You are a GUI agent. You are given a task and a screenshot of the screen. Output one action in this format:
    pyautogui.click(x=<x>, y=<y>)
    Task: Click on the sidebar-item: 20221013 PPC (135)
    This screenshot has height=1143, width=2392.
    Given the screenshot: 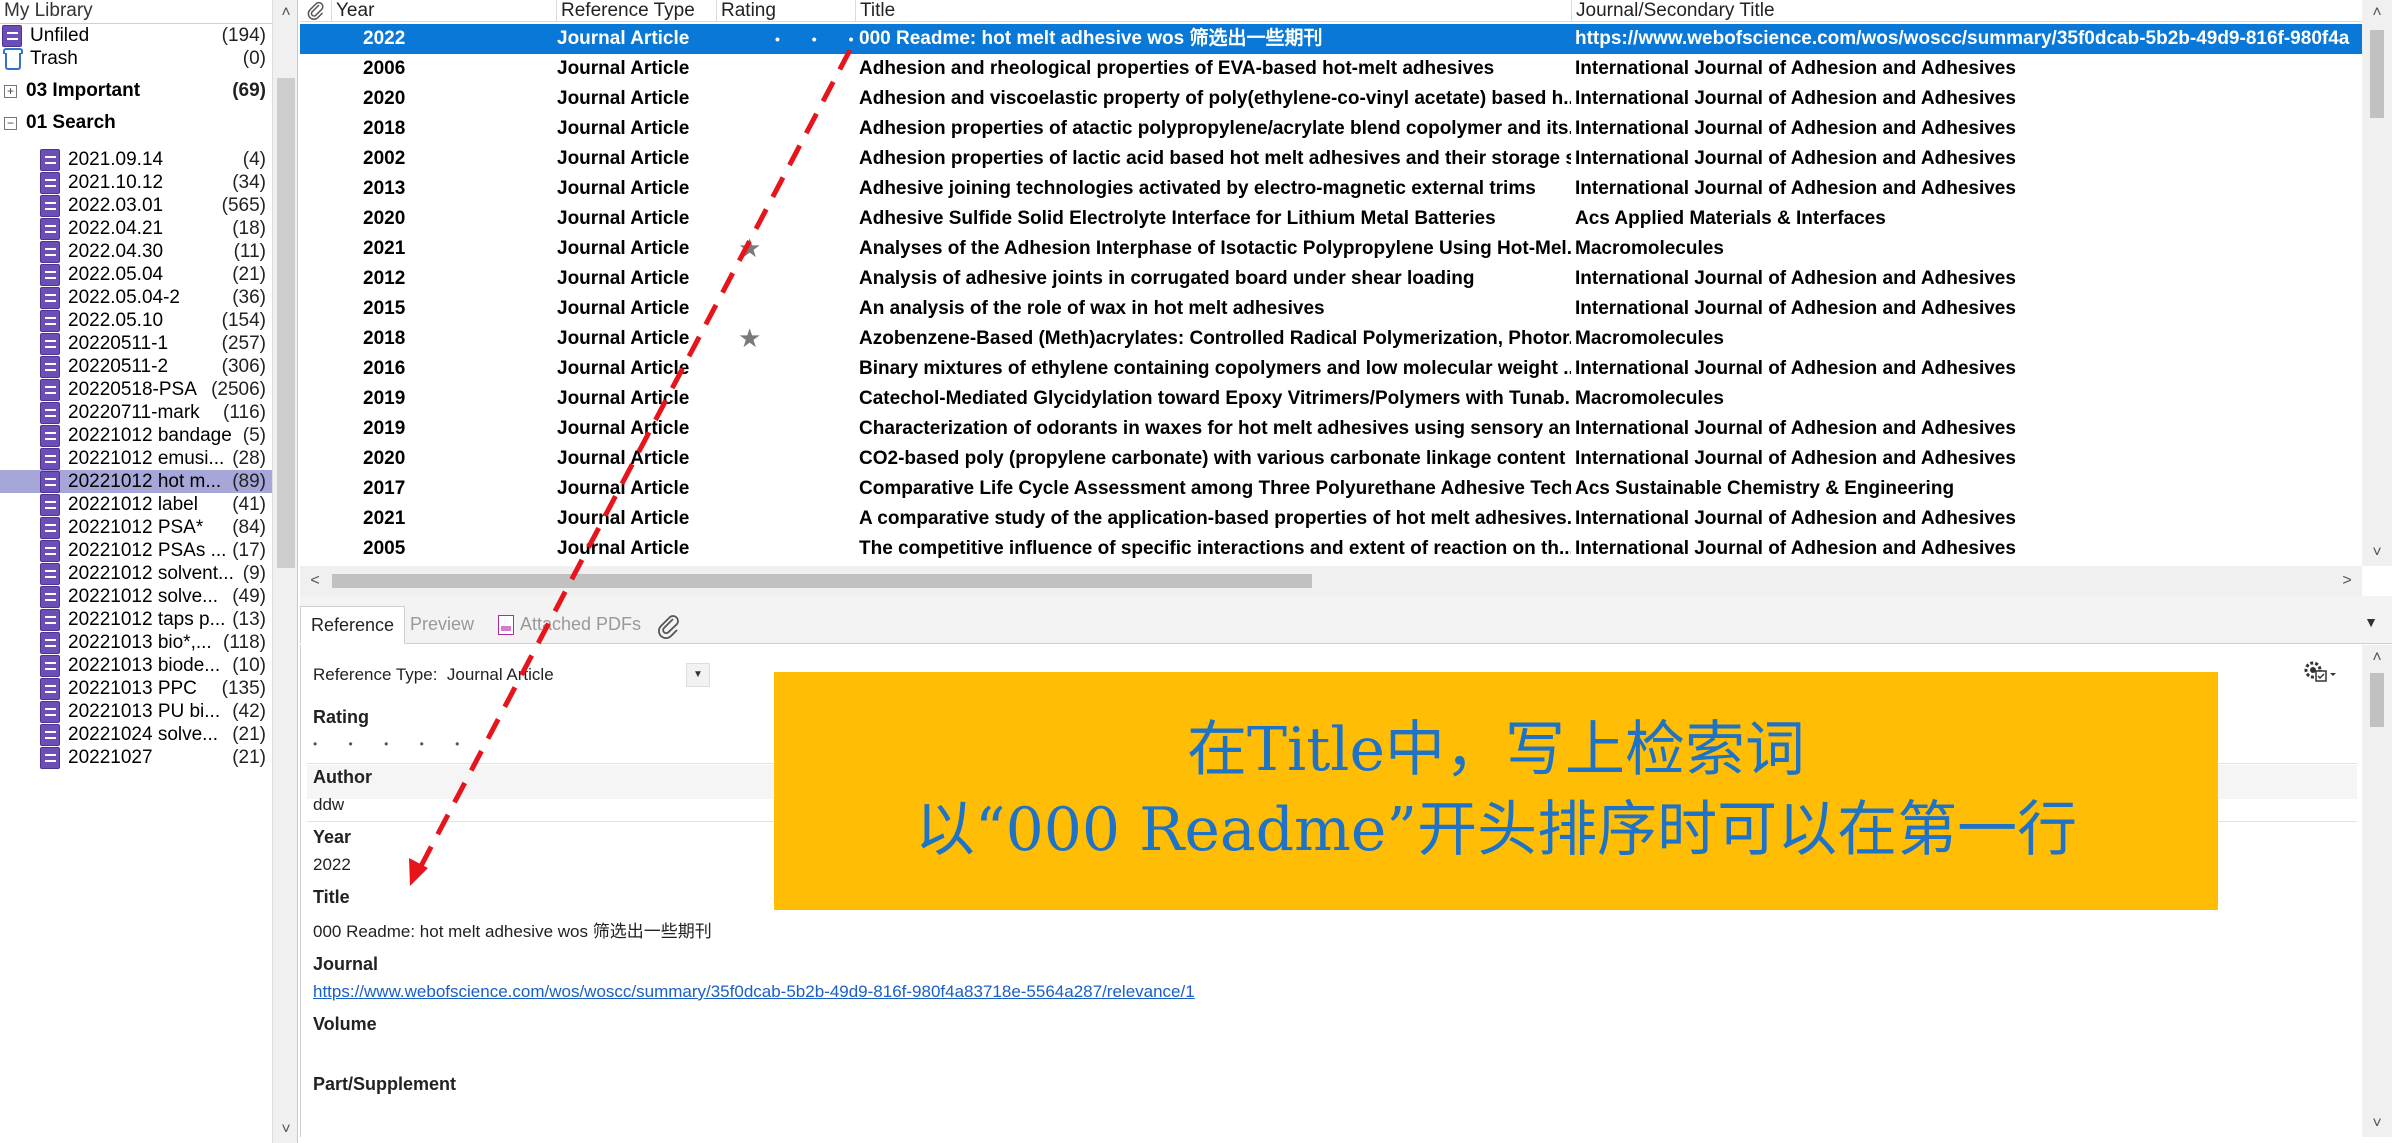 What is the action you would take?
    pyautogui.click(x=136, y=688)
    